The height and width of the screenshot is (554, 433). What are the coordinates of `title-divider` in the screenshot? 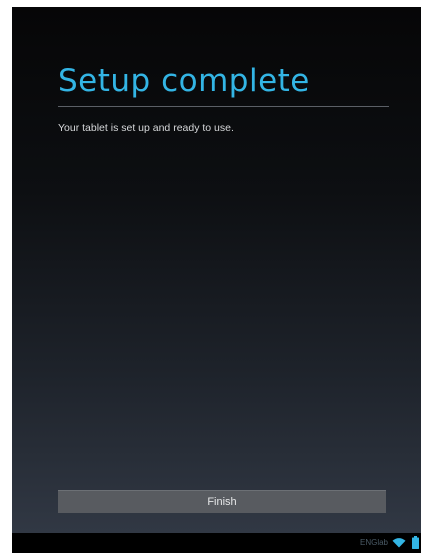 It's located at (223, 106).